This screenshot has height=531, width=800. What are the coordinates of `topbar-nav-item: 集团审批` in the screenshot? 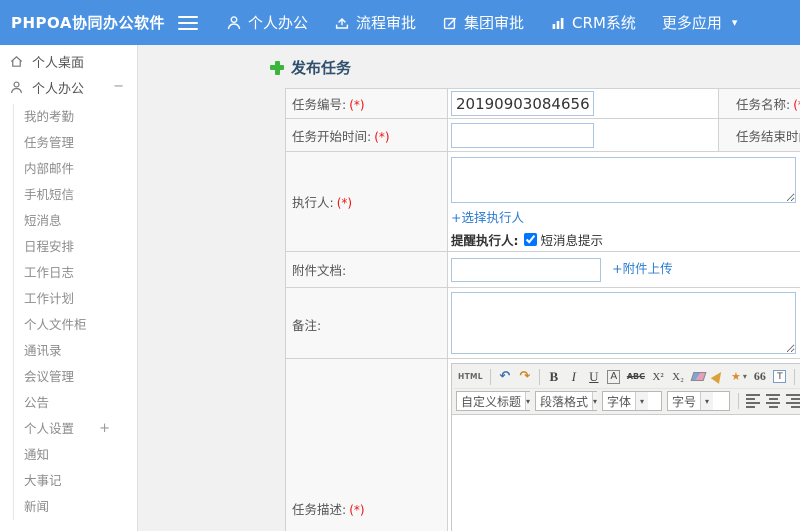 It's located at (483, 22).